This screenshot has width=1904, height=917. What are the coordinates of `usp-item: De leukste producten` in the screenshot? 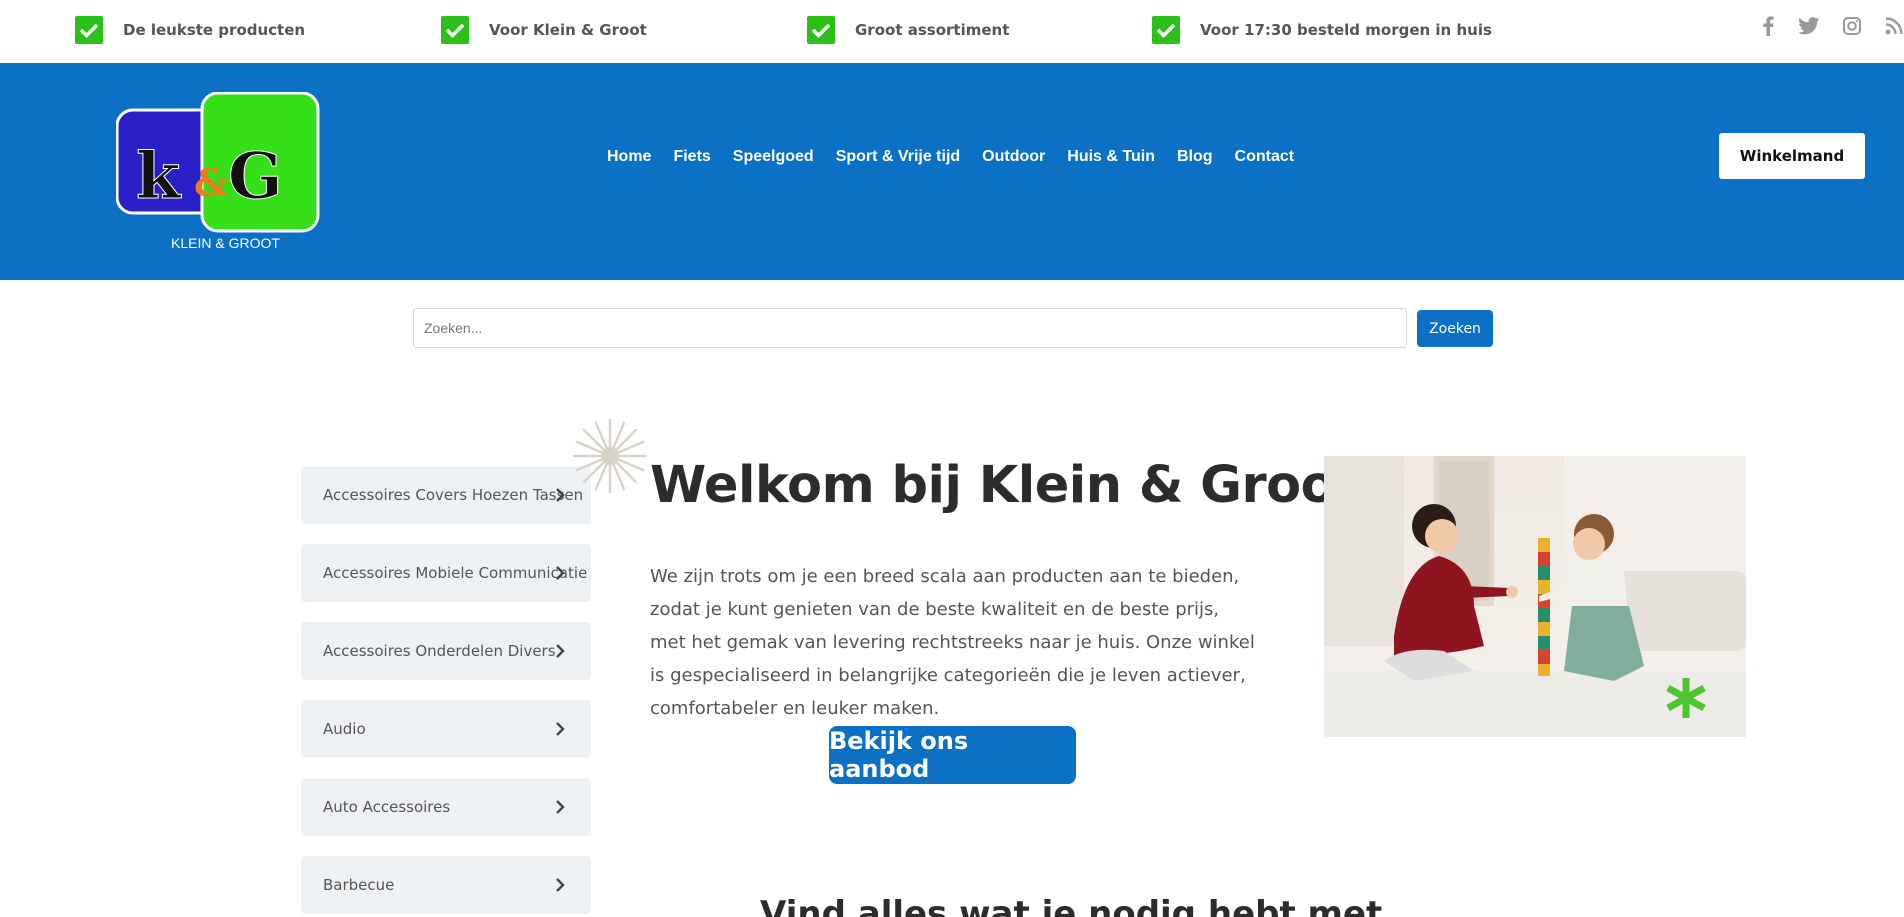 It's located at (190, 30).